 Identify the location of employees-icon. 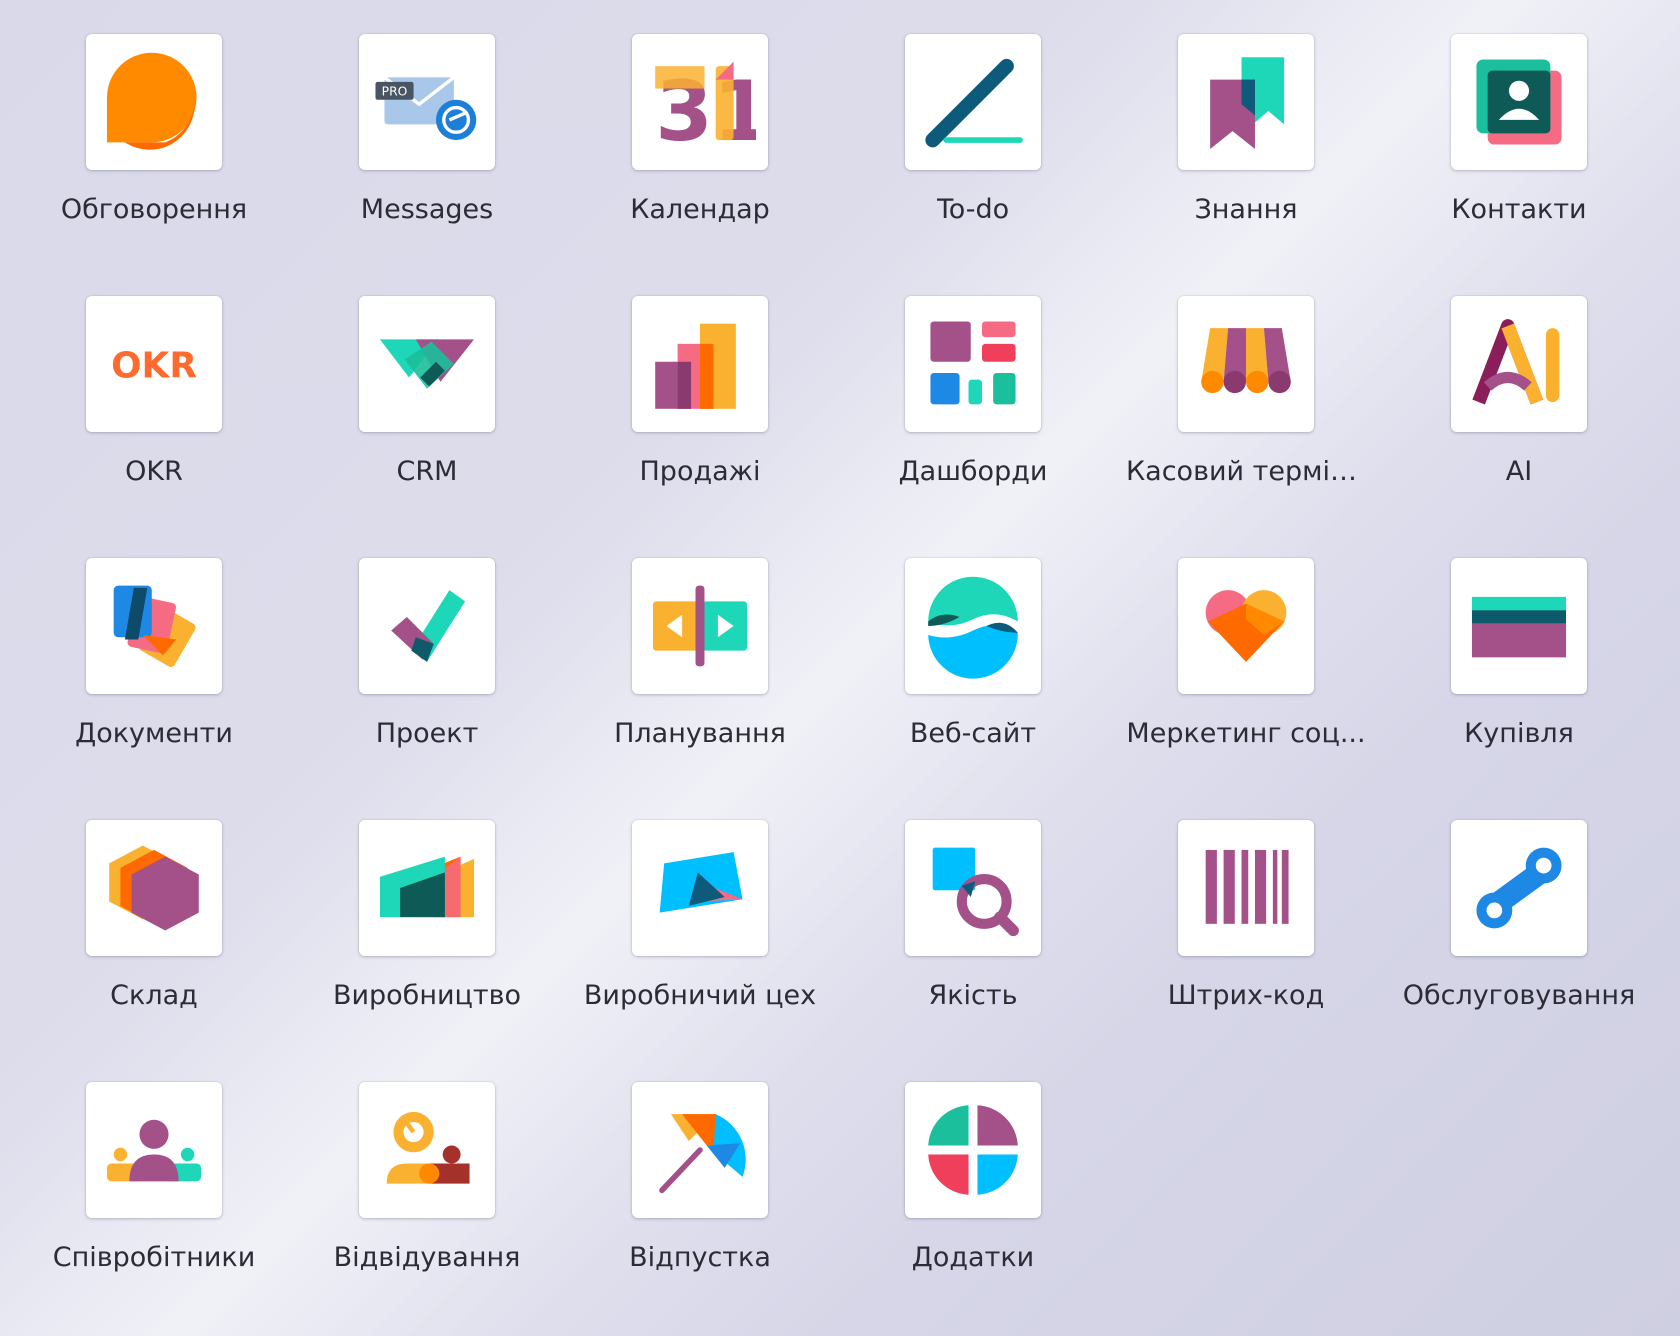
(154, 1150).